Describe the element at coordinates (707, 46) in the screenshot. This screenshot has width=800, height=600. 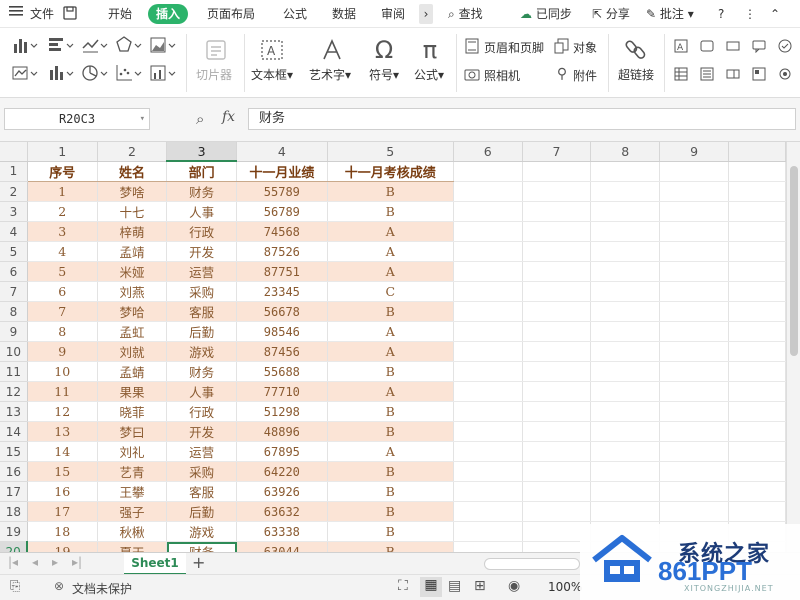
I see `cylinder-shape-icon` at that location.